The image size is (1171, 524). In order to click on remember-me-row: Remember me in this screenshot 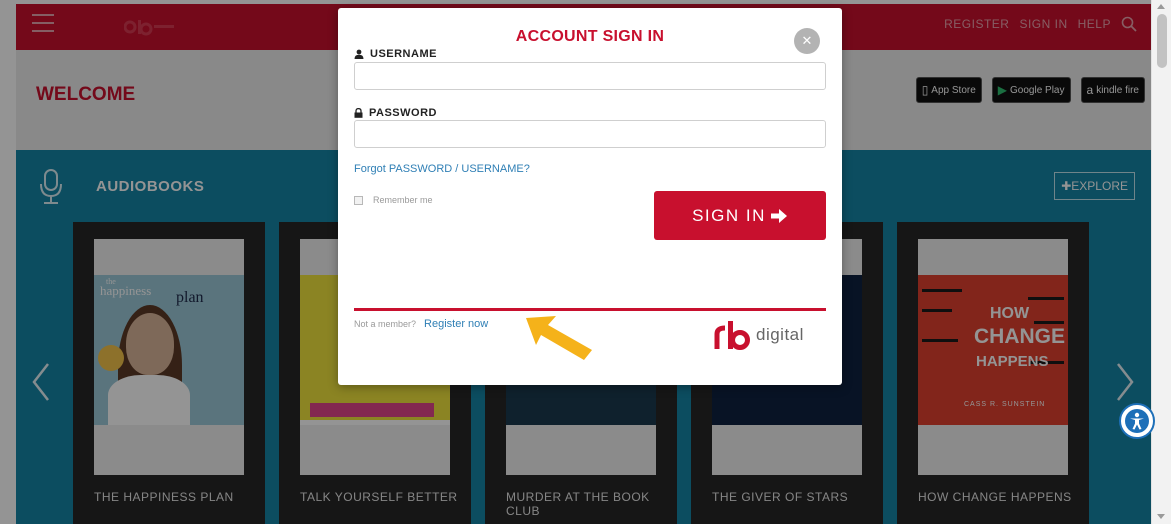, I will do `click(393, 200)`.